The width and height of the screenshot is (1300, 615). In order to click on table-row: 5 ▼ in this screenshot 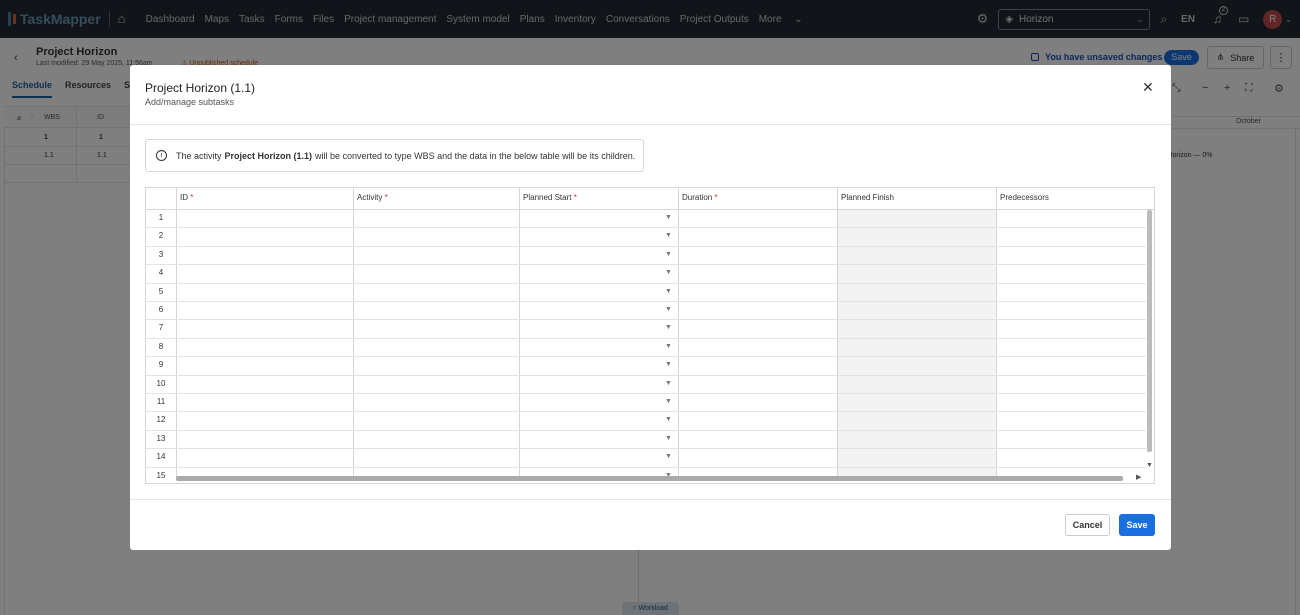, I will do `click(646, 293)`.